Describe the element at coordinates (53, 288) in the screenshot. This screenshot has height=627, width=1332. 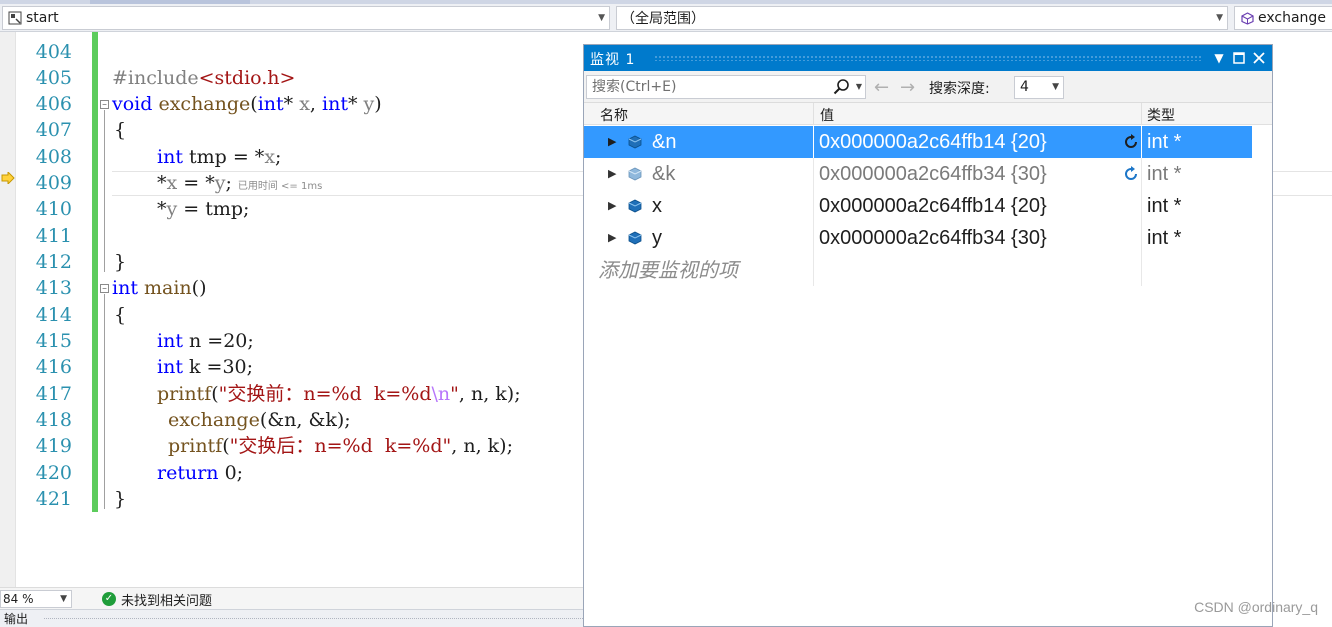
I see `line-number: 413` at that location.